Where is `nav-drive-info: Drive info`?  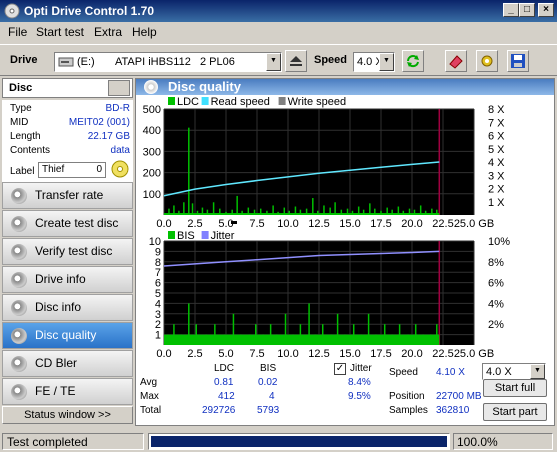 nav-drive-info: Drive info is located at coordinates (67, 279).